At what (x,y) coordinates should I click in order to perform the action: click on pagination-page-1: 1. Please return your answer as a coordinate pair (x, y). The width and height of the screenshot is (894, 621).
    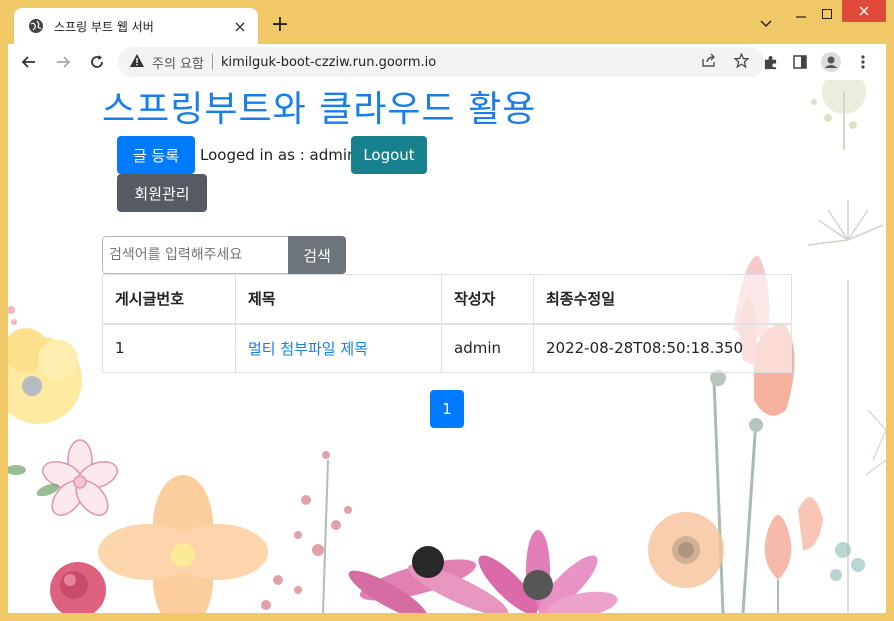
    Looking at the image, I should click on (447, 409).